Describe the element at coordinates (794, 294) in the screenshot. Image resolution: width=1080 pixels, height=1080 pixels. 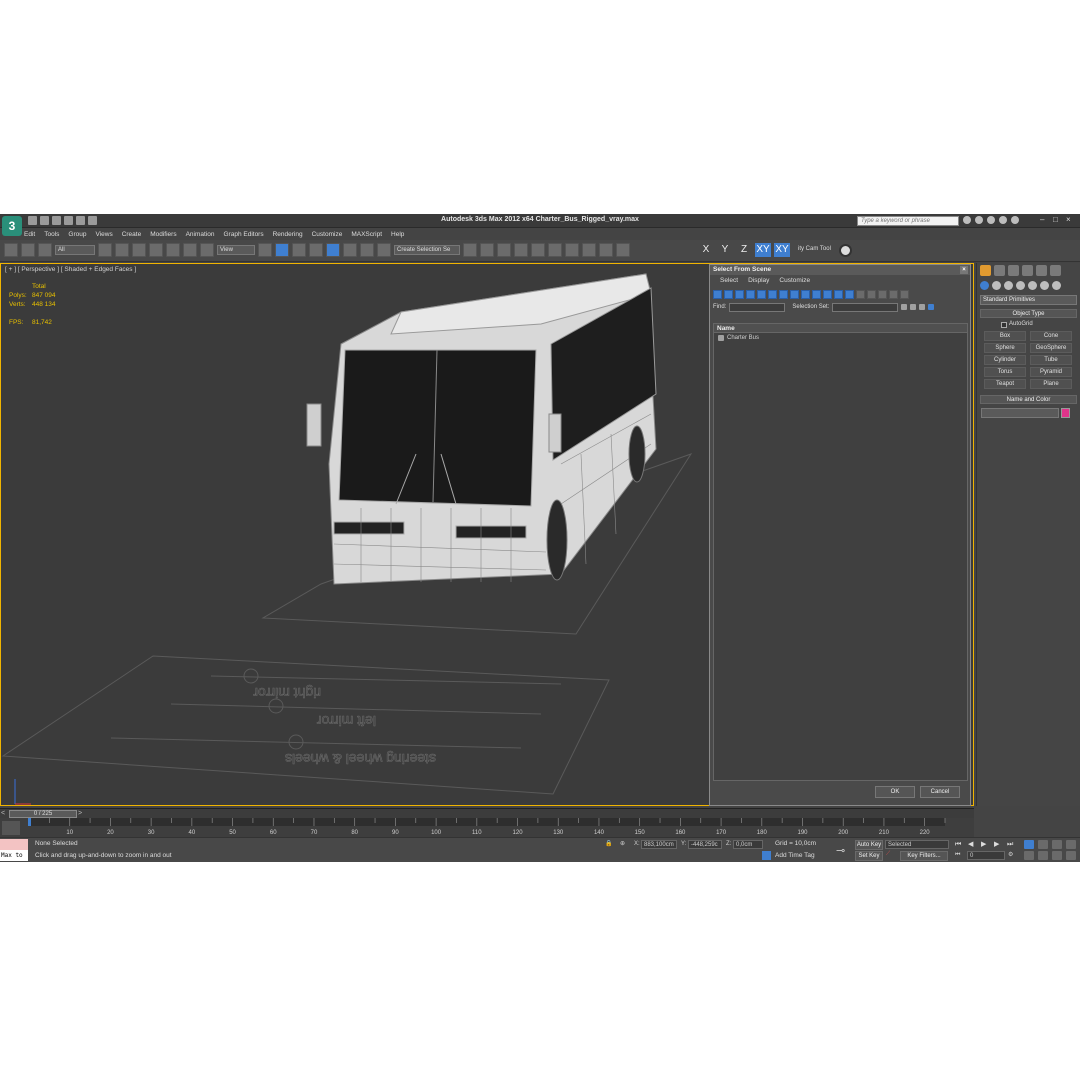
I see `filter-xrefs-icon` at that location.